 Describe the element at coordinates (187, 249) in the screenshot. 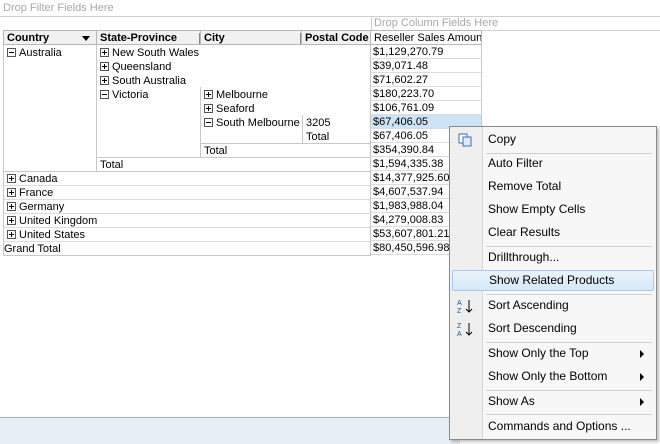

I see `row-label-grand-total: Grand Total` at that location.